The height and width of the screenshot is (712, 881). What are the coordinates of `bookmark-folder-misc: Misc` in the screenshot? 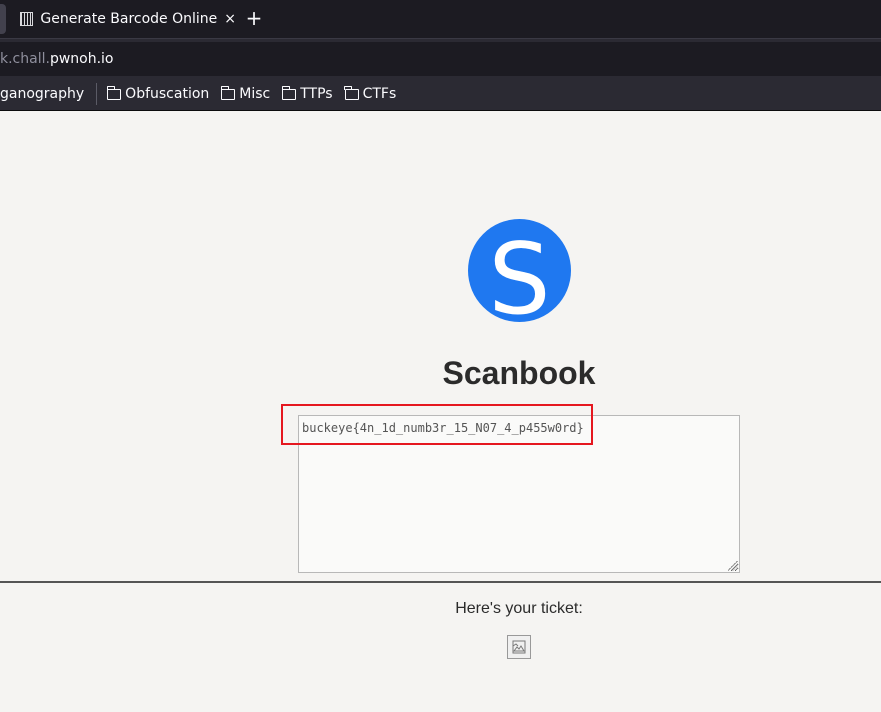 It's located at (245, 93).